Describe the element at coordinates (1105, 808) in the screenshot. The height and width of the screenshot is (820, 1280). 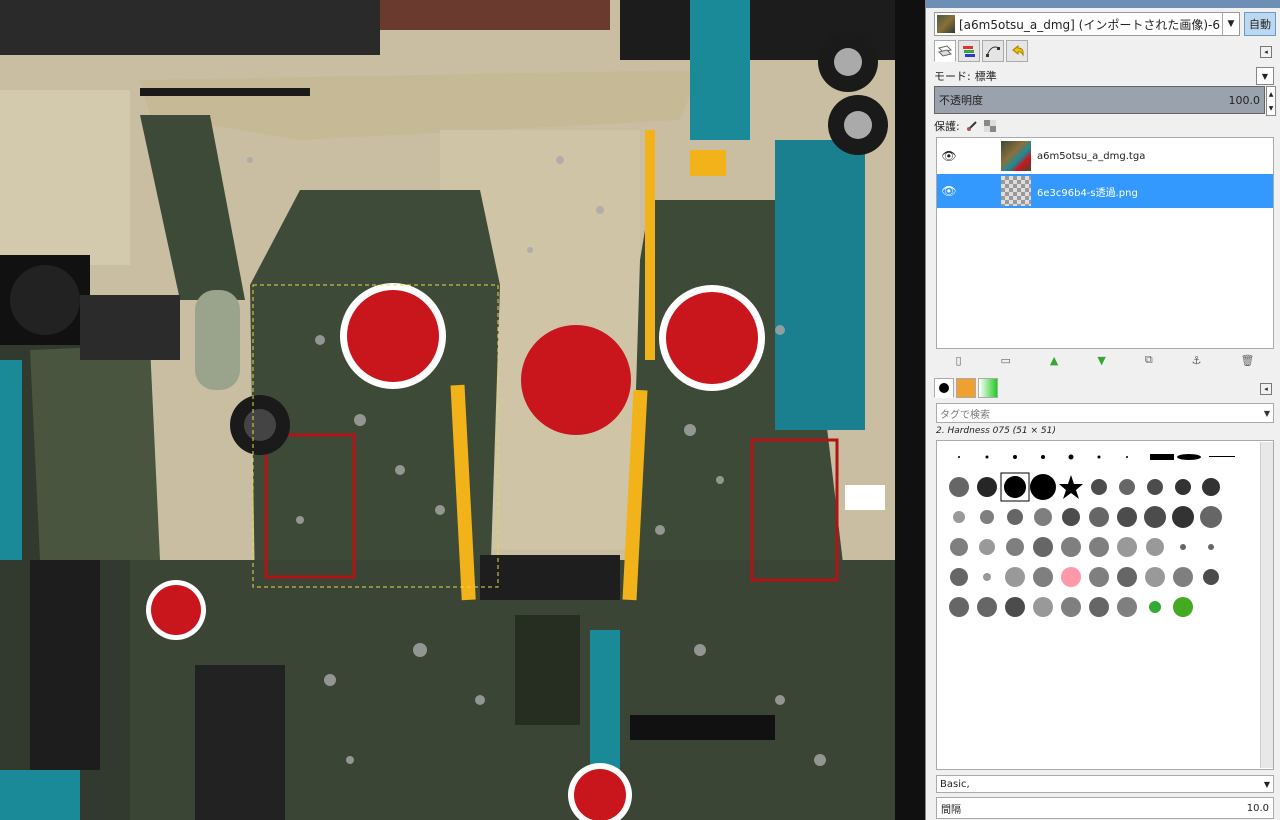
I see `spacing-slider: 間隔 10.0` at that location.